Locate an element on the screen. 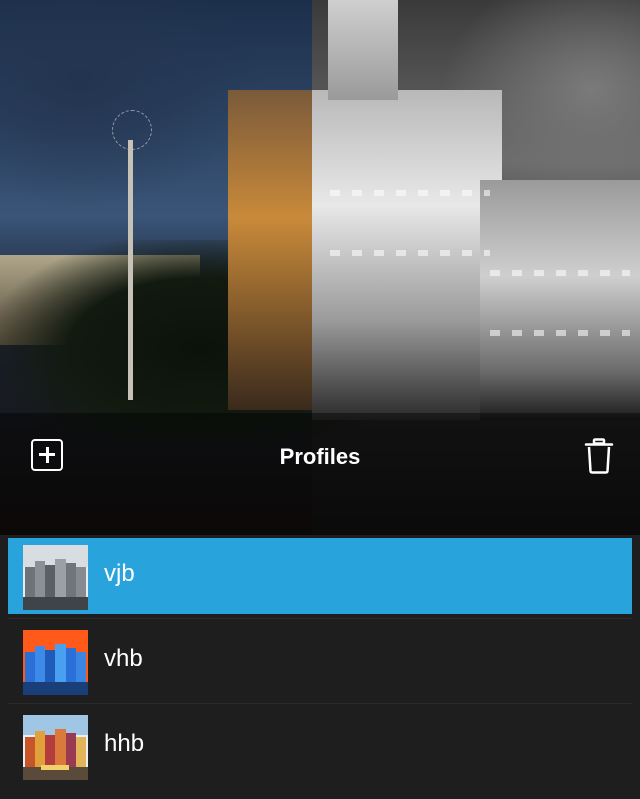  delete-profile-button is located at coordinates (599, 456).